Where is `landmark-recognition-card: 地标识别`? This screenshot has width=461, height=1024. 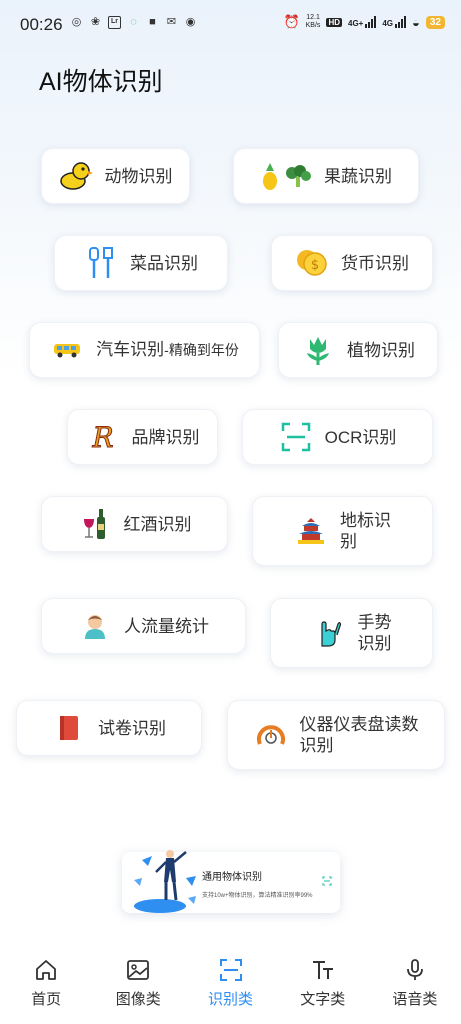
landmark-recognition-card: 地标识别 is located at coordinates (342, 531).